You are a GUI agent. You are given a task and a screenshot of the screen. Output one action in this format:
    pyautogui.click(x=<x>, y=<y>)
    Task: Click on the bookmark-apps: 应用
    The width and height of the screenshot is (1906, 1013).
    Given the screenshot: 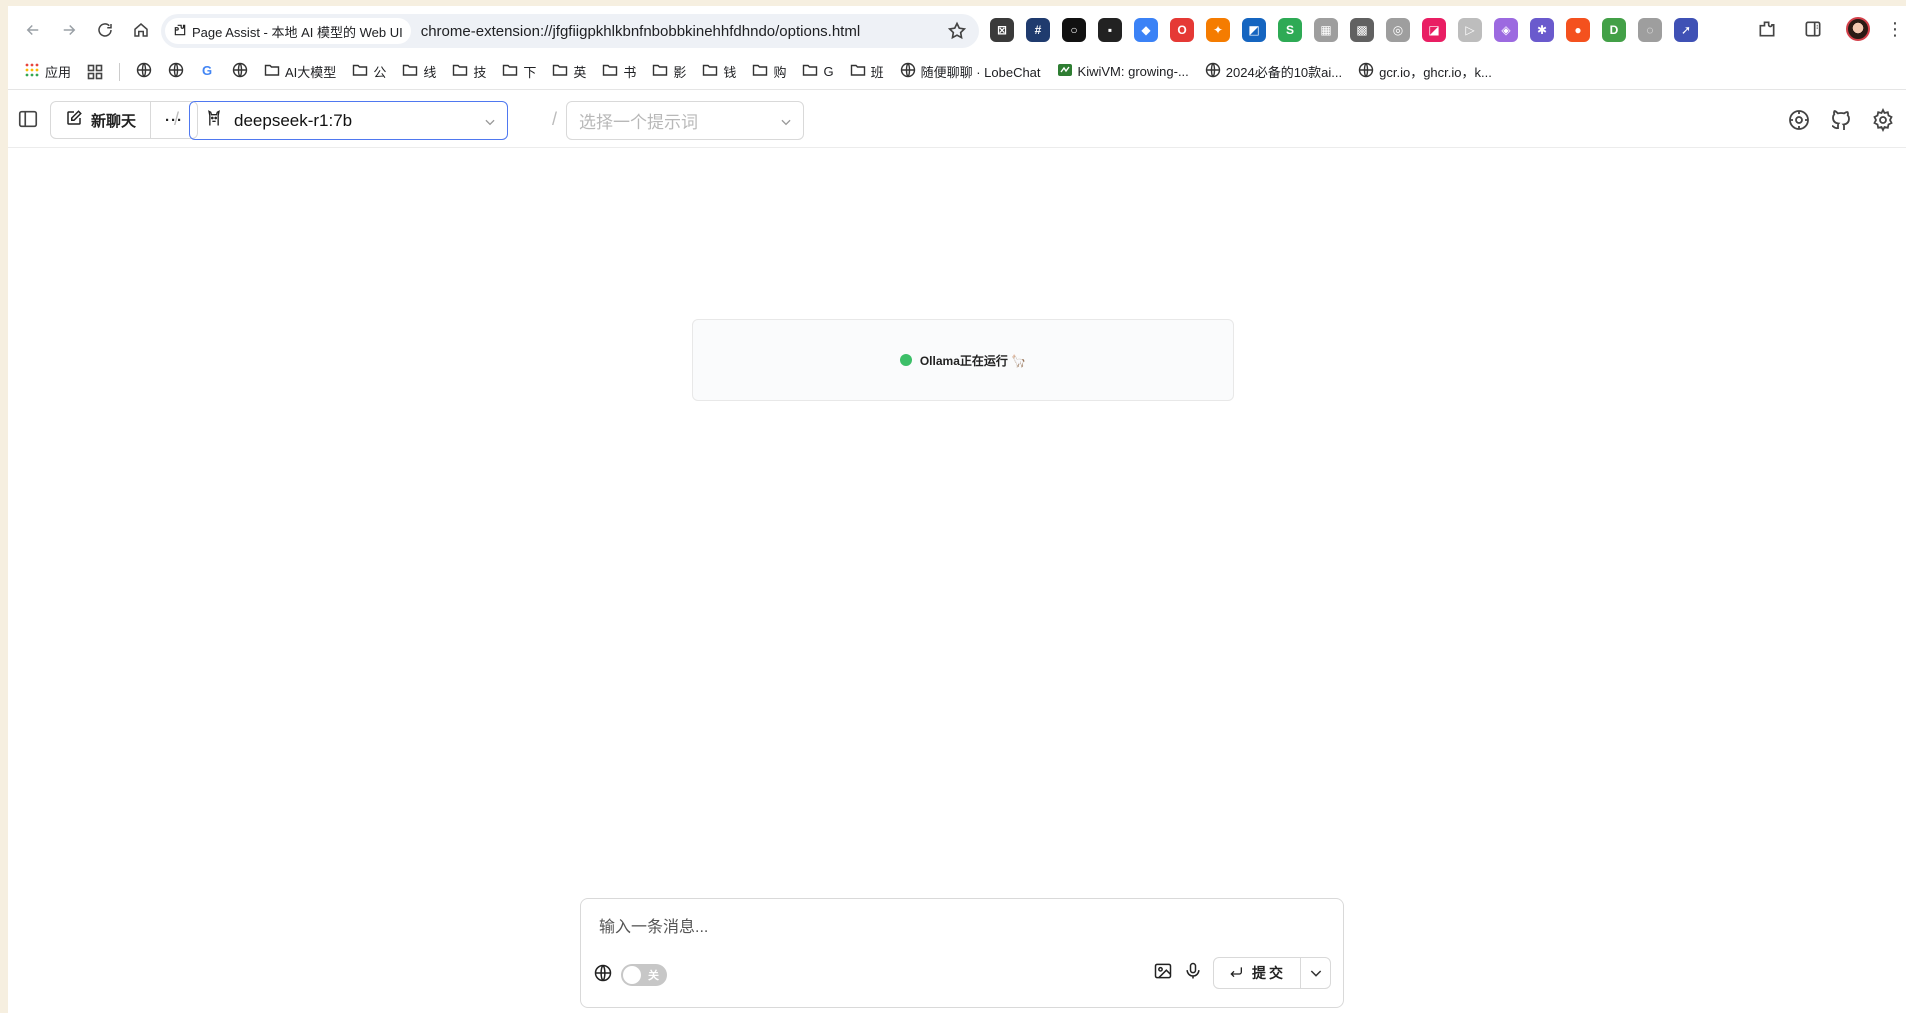 What is the action you would take?
    pyautogui.click(x=47, y=71)
    